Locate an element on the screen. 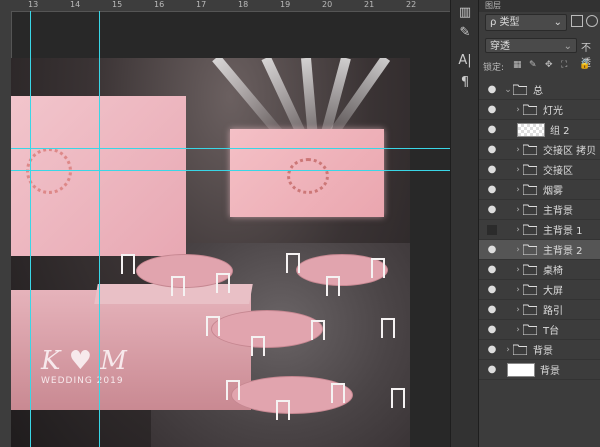 The width and height of the screenshot is (600, 447). layer-name: 交接区 拷贝 is located at coordinates (570, 151).